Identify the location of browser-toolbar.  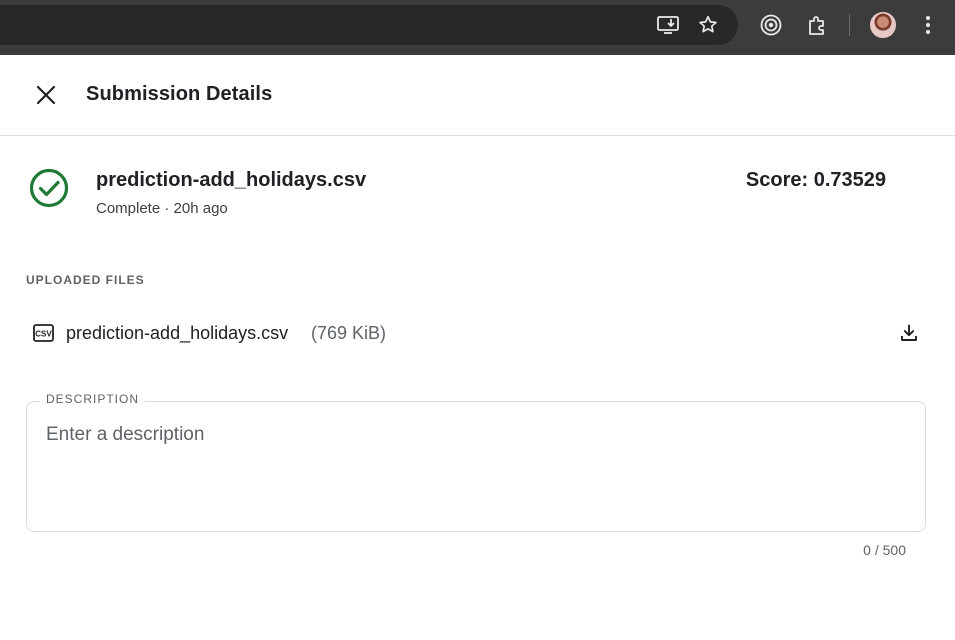
(477, 27).